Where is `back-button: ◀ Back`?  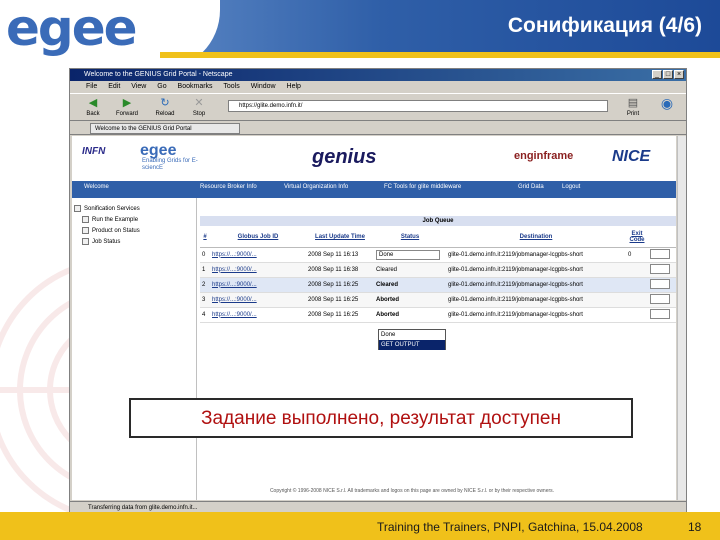
back-button: ◀ Back is located at coordinates (93, 108).